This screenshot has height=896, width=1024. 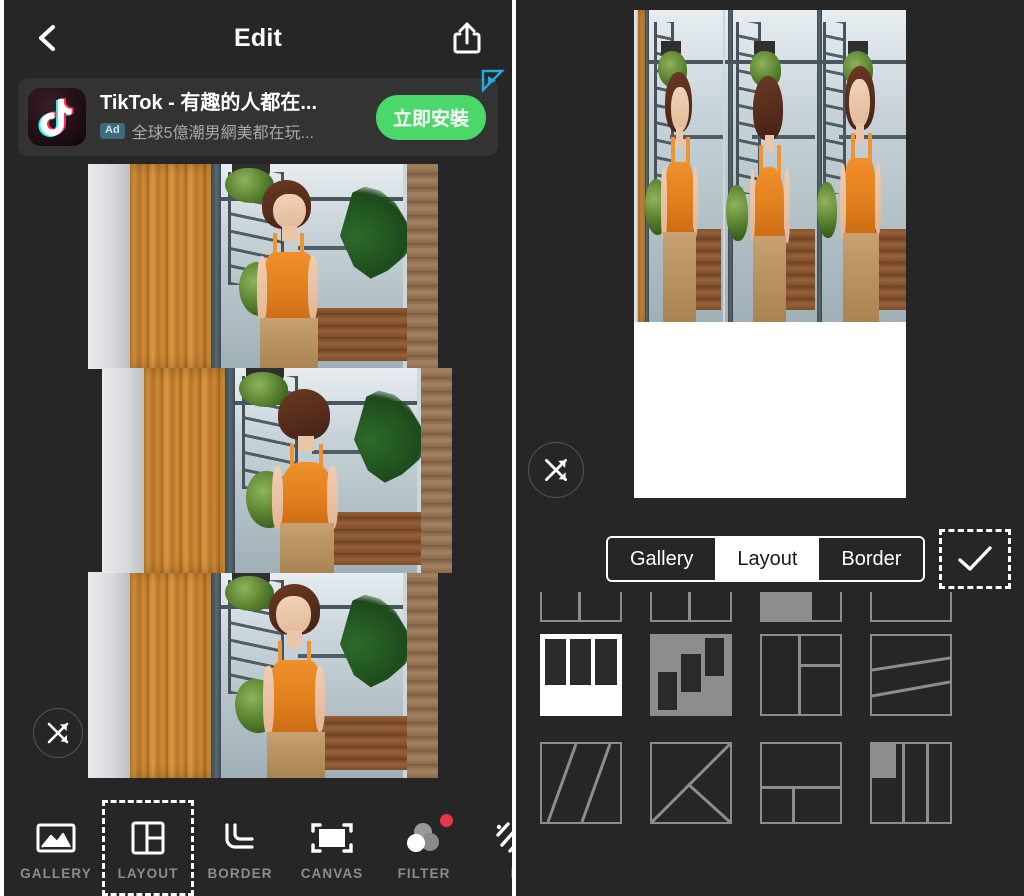 I want to click on tool-label: FILTER, so click(x=424, y=873).